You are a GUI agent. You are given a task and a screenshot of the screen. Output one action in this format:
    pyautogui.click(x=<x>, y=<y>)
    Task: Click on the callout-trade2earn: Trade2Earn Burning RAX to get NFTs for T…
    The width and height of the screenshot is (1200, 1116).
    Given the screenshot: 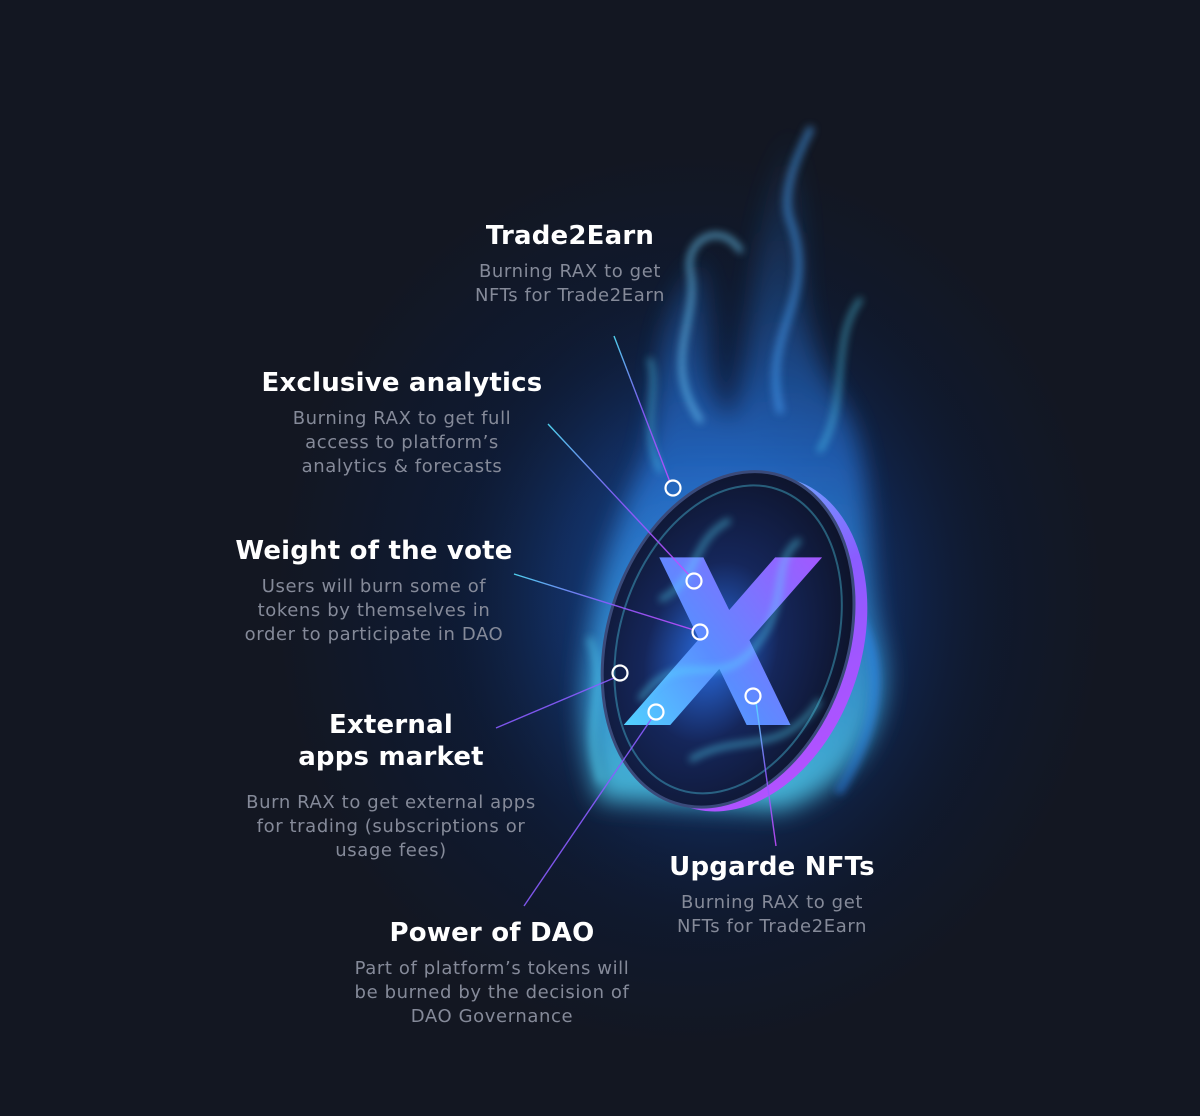 What is the action you would take?
    pyautogui.click(x=570, y=264)
    